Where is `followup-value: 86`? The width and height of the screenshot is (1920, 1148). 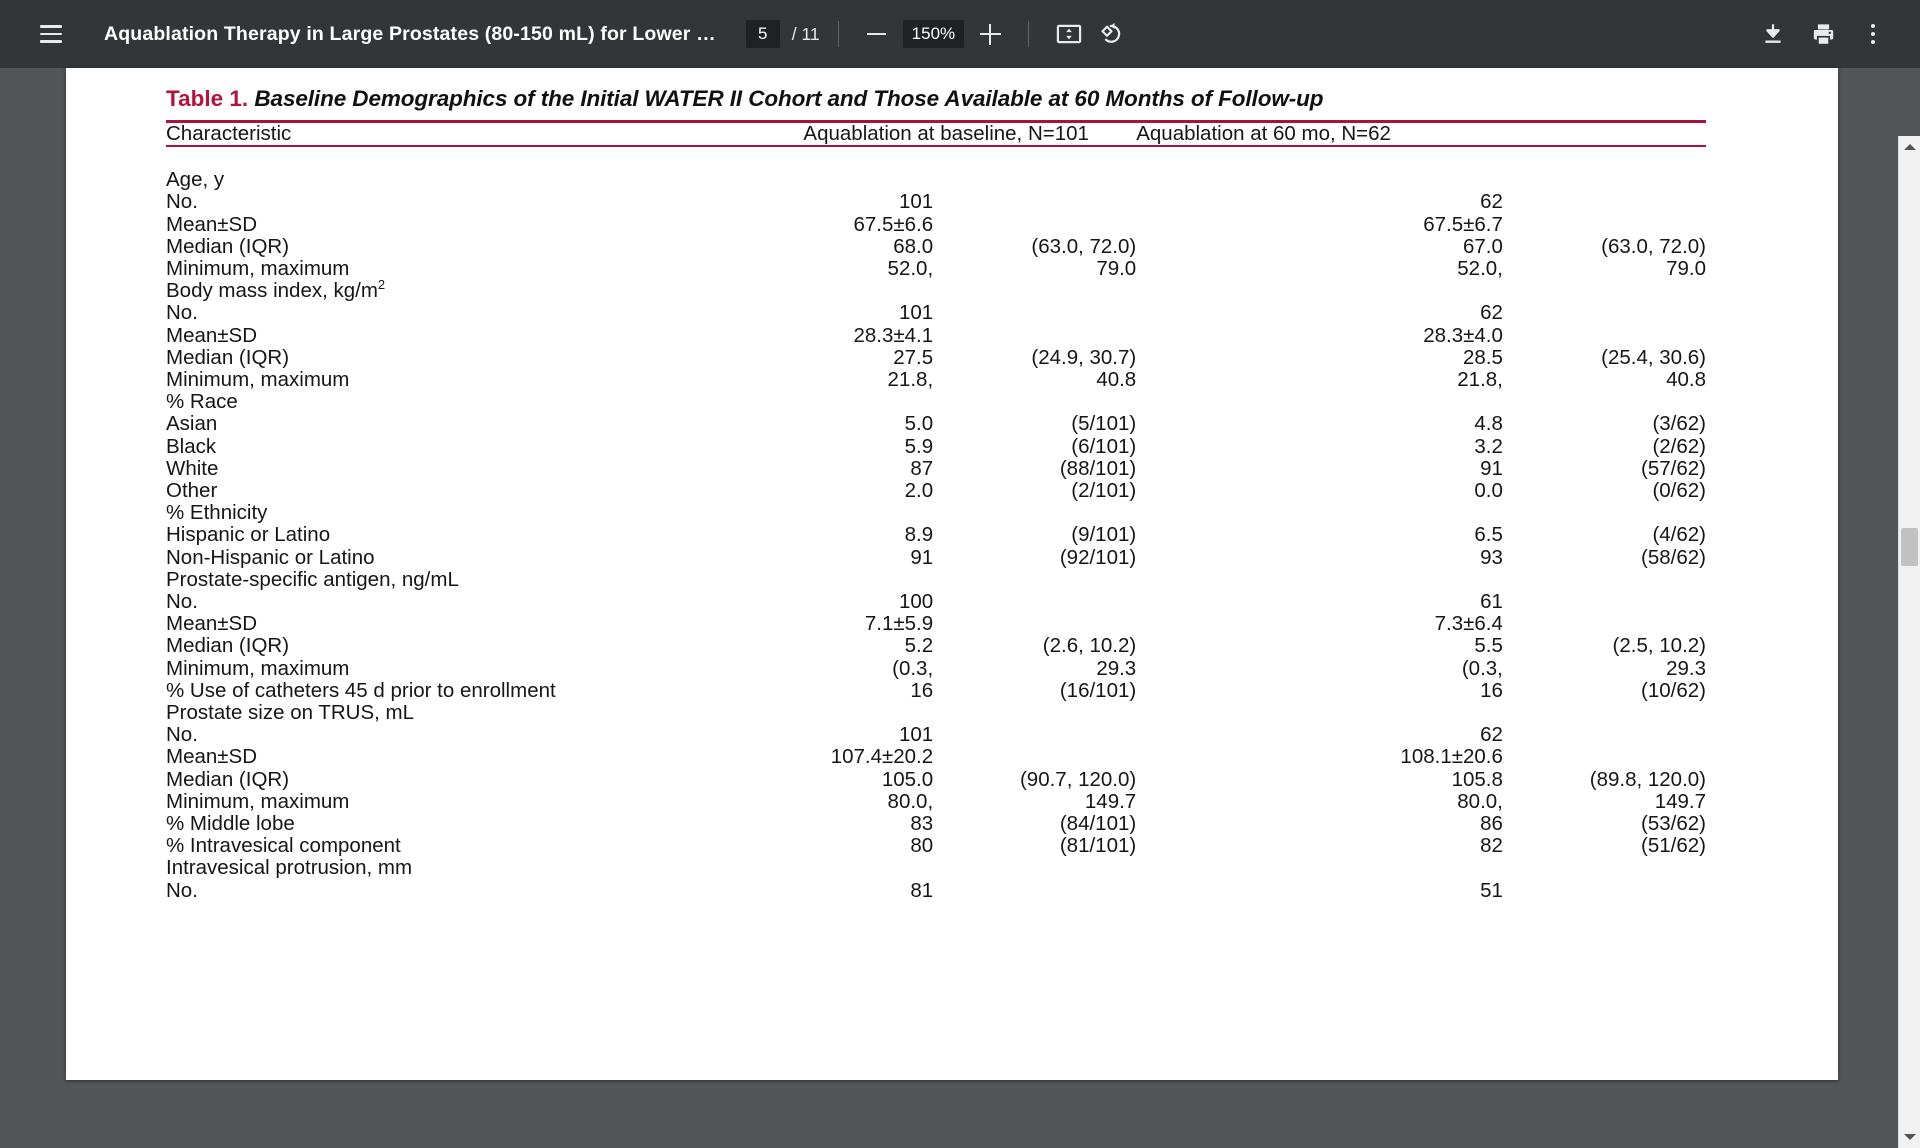
followup-value: 86 is located at coordinates (1491, 824).